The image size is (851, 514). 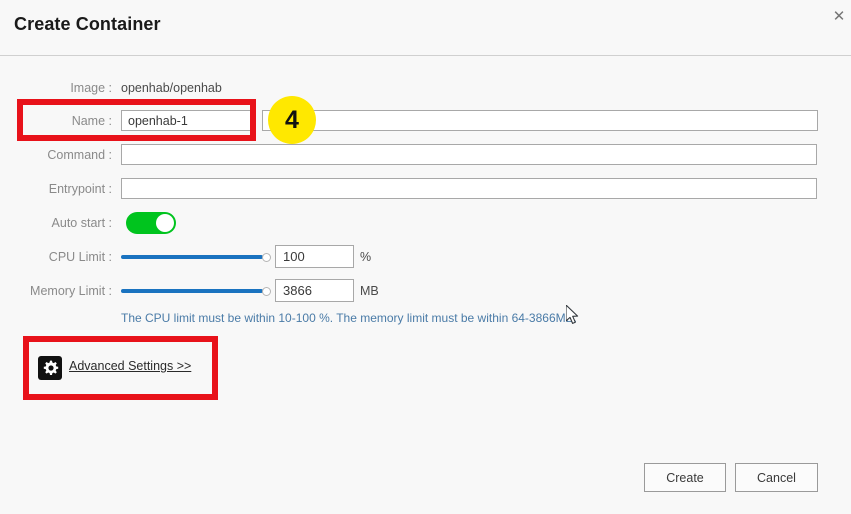 I want to click on toggle-knob, so click(x=165, y=223).